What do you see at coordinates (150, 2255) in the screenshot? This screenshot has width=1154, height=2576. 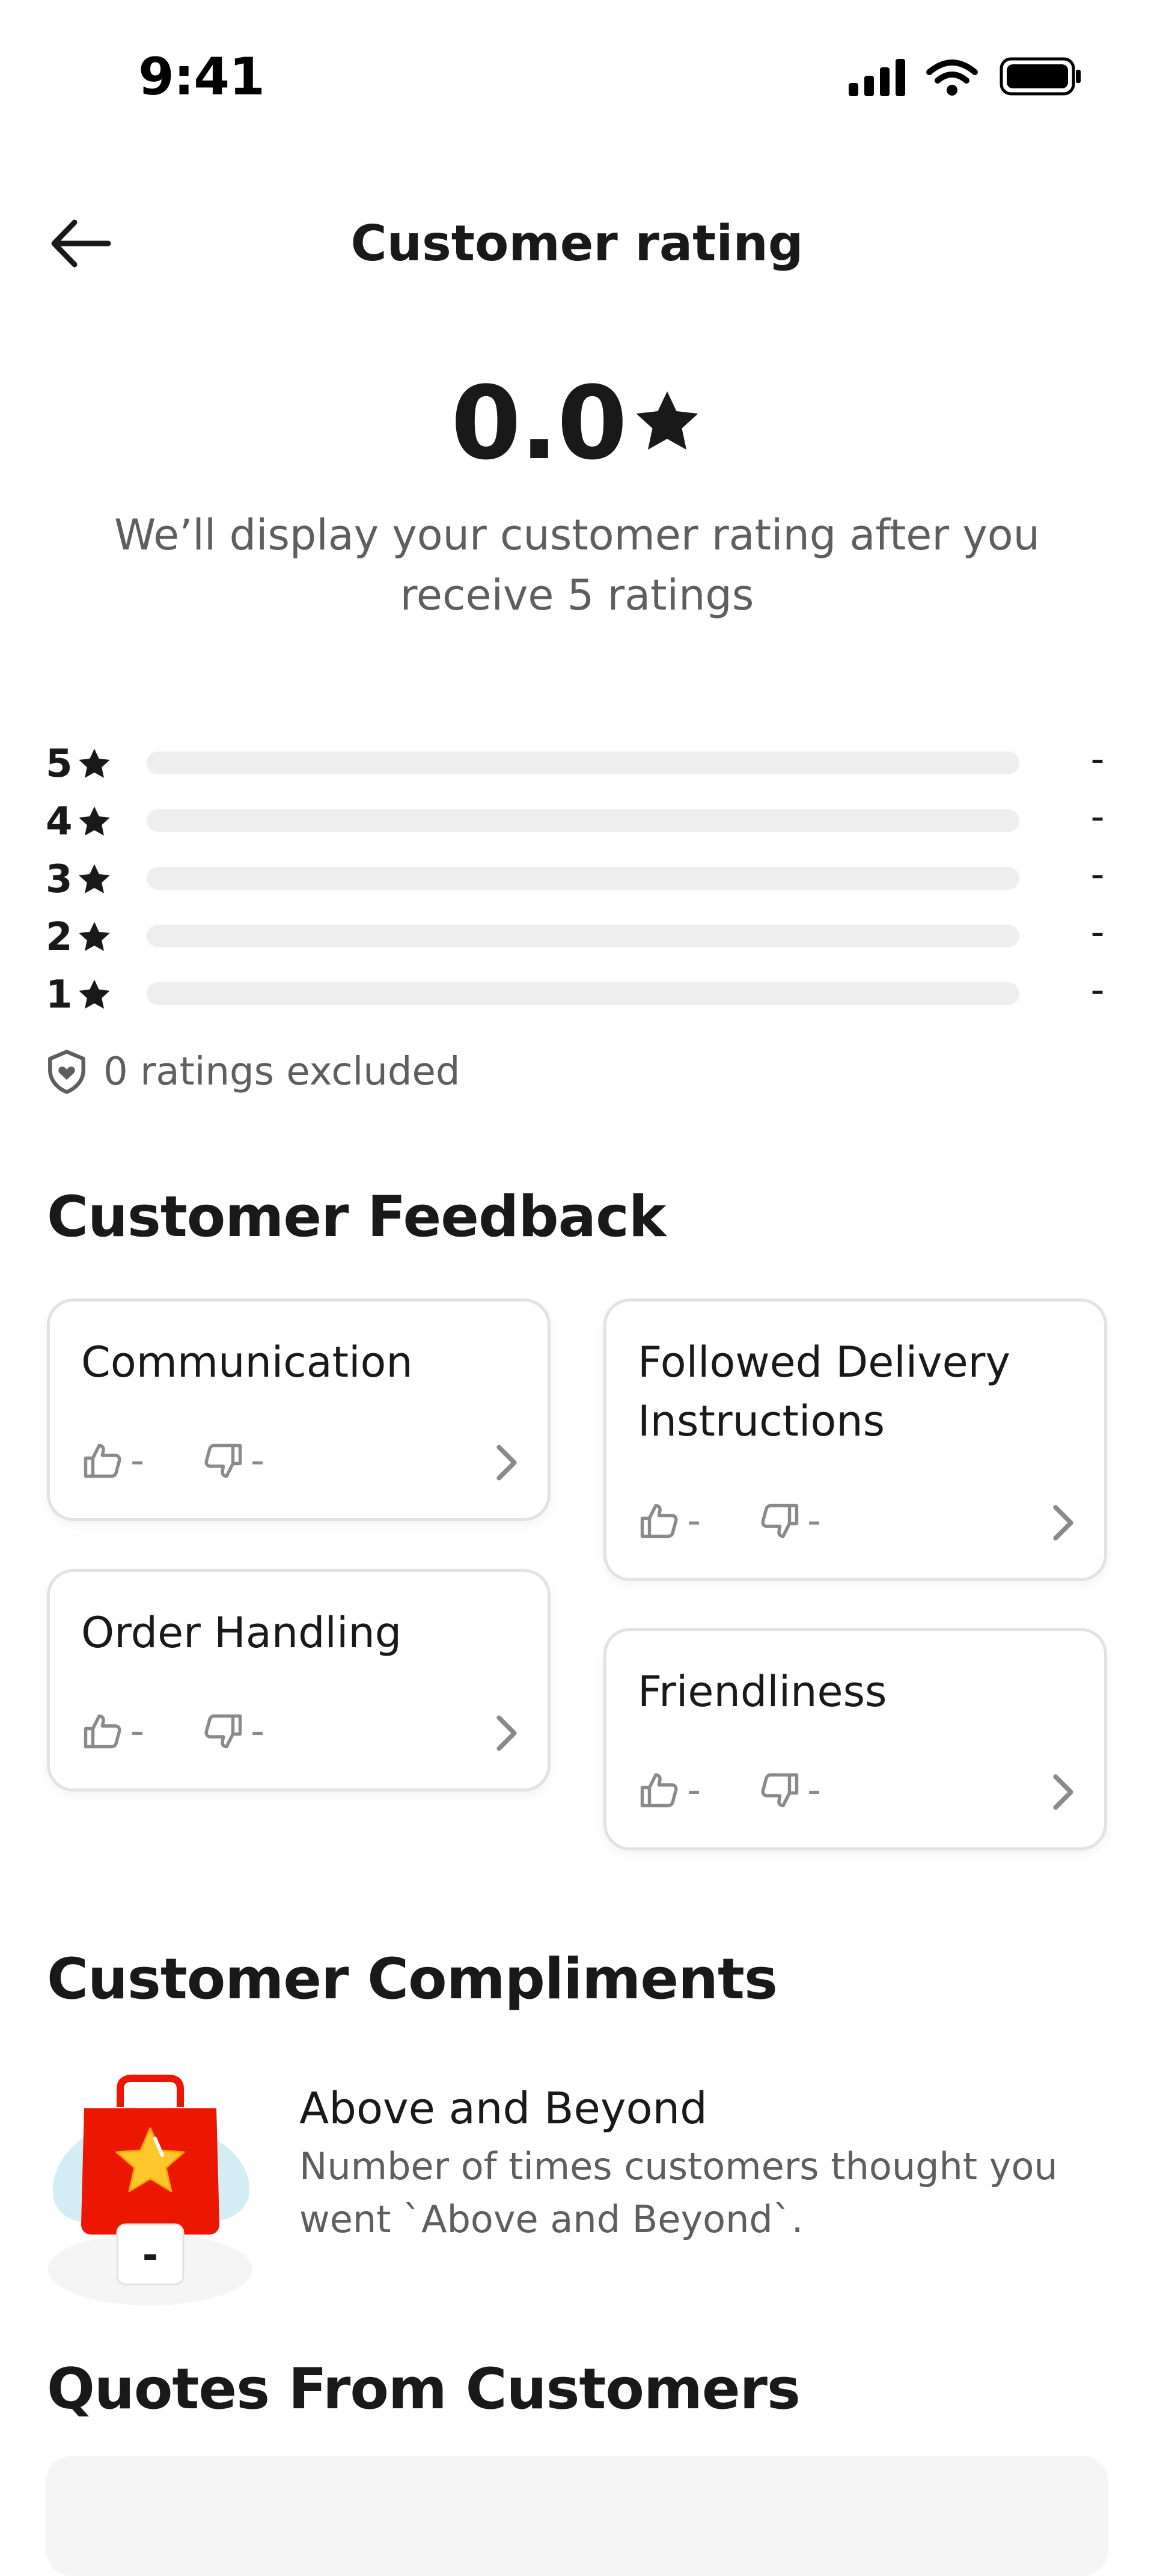 I see `compliment-count: -` at bounding box center [150, 2255].